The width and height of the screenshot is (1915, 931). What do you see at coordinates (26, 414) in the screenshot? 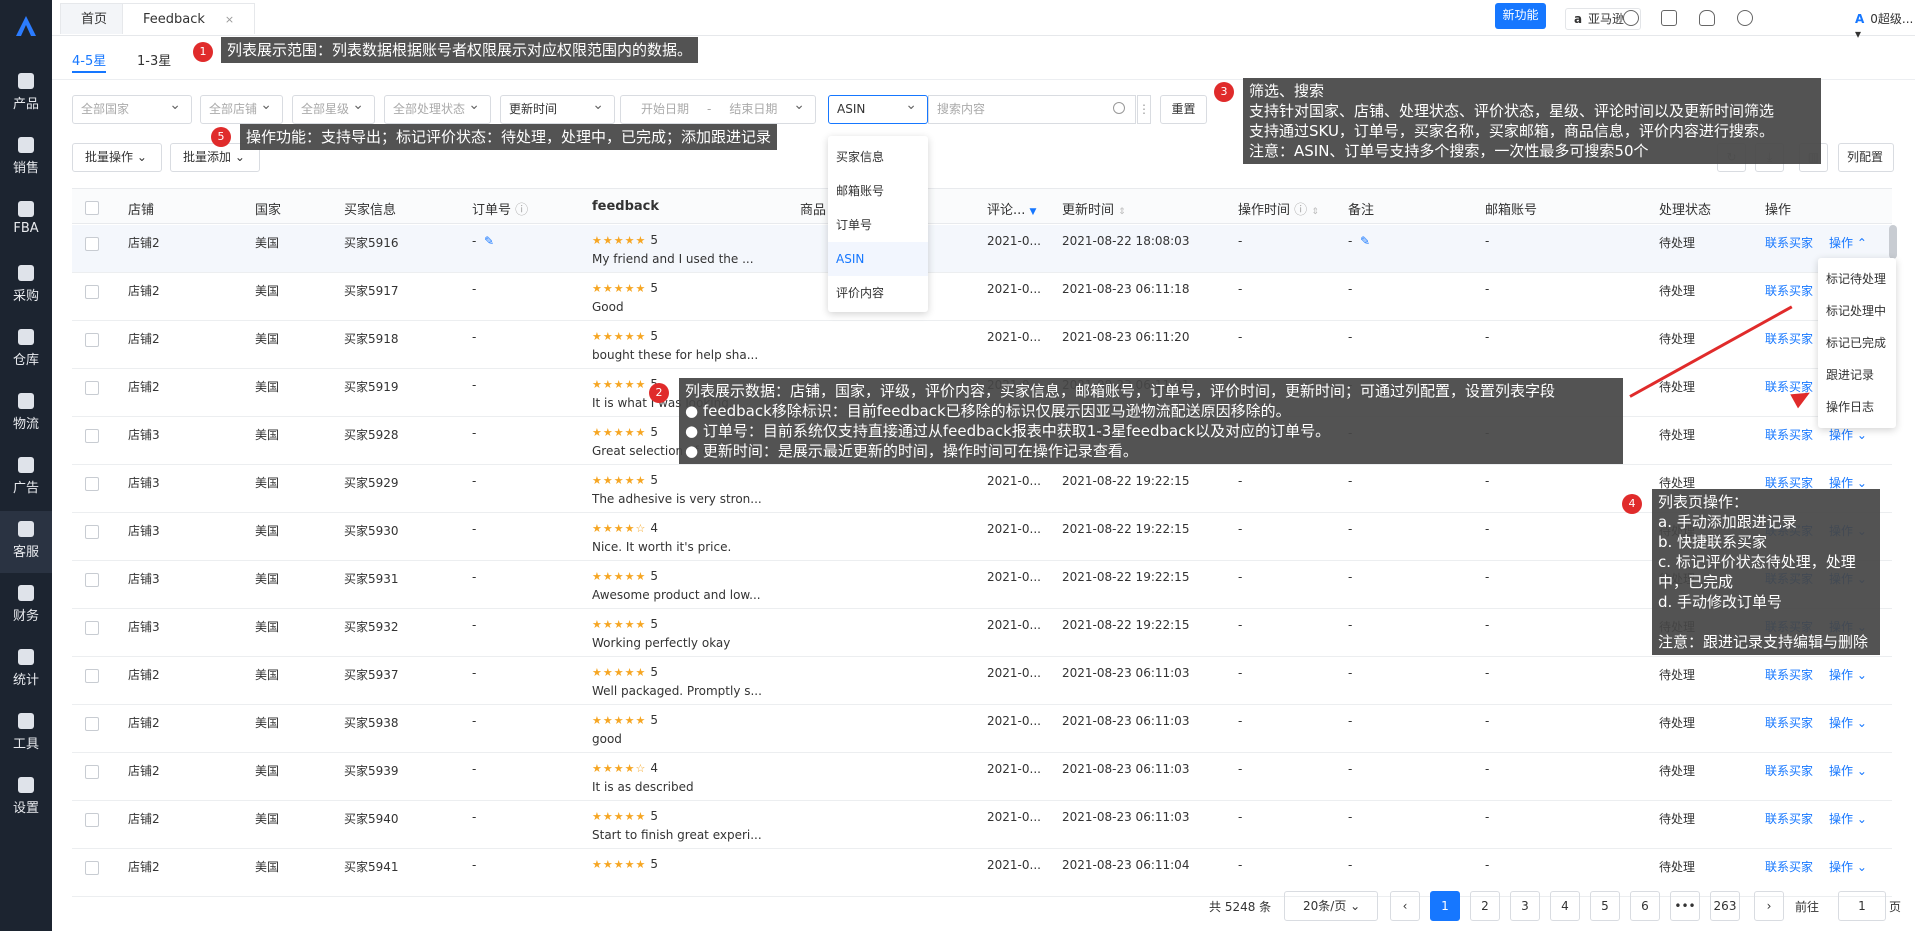
I see `sidebar-item-5: 物流` at bounding box center [26, 414].